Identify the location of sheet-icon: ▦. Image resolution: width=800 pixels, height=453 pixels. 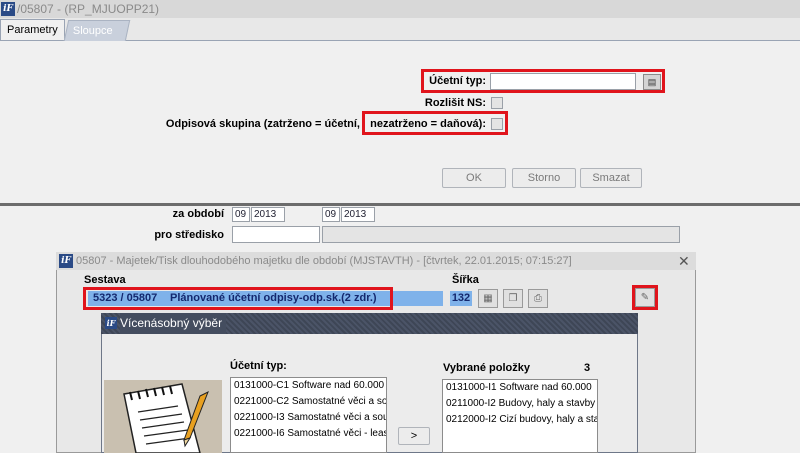
(488, 298).